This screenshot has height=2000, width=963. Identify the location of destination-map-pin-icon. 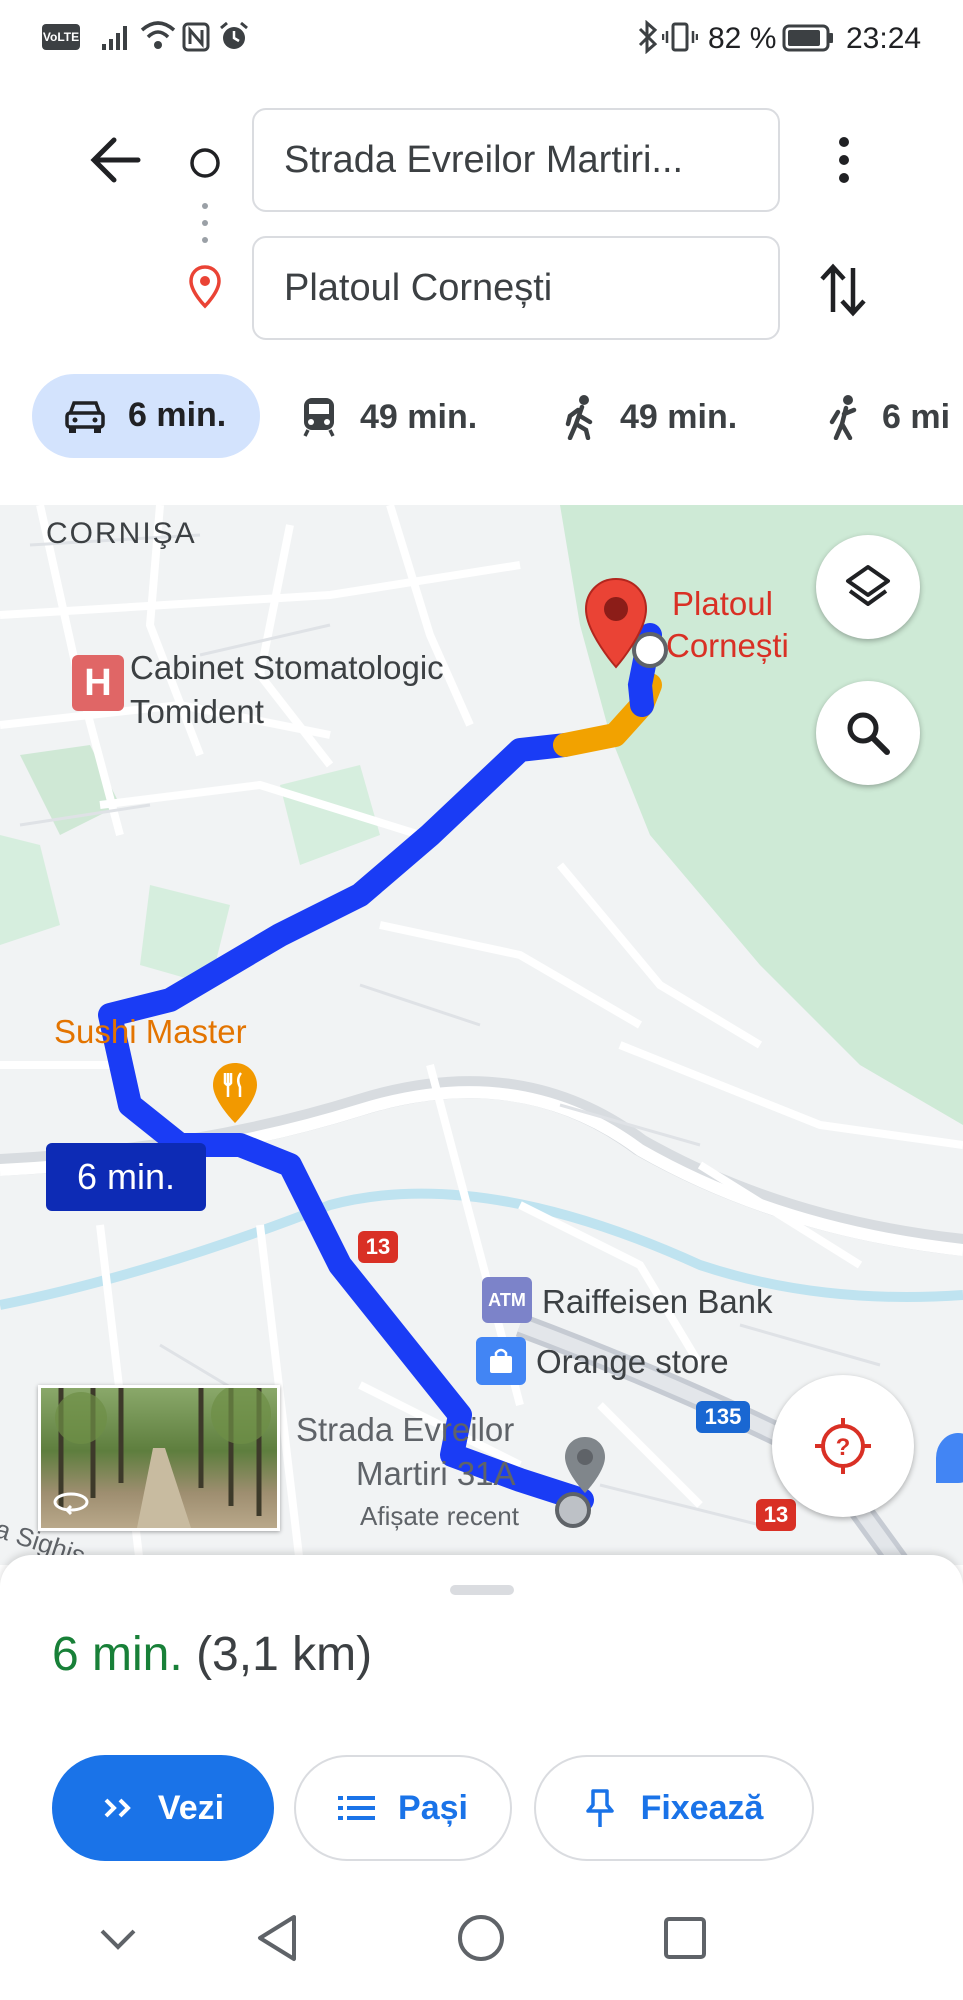
(616, 625).